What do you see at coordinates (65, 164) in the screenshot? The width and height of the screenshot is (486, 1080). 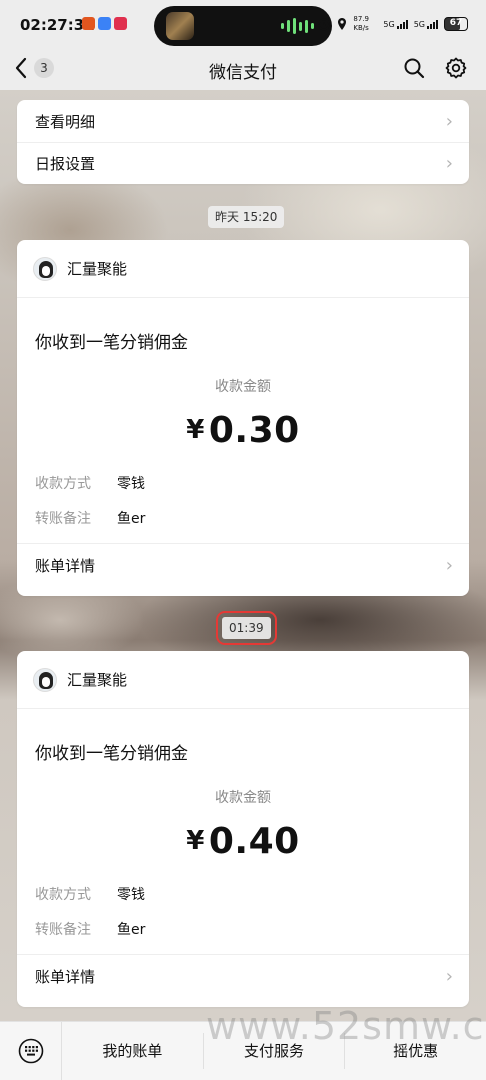 I see `menu-item-label: 日报设置` at bounding box center [65, 164].